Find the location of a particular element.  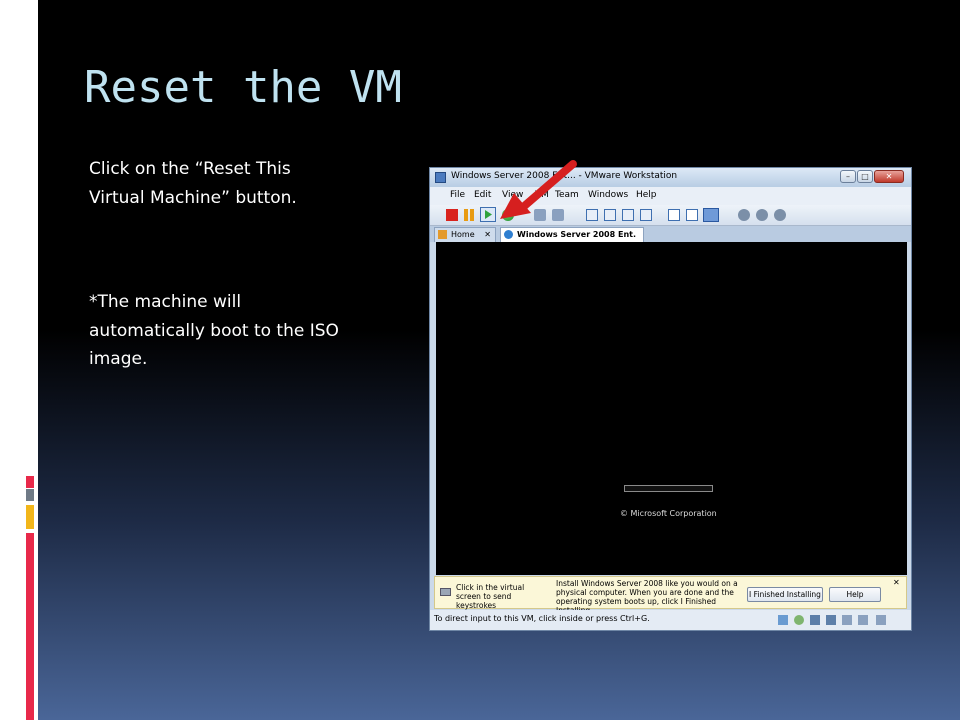

help-button: Help is located at coordinates (855, 594).